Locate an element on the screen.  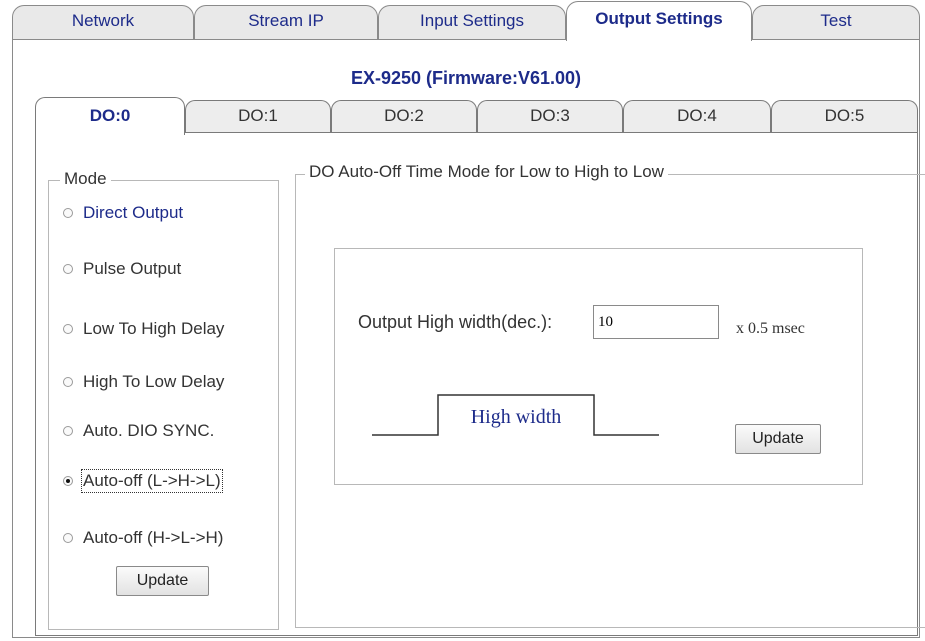
device-title: EX-9250 (Firmware:V61.00) is located at coordinates (466, 78).